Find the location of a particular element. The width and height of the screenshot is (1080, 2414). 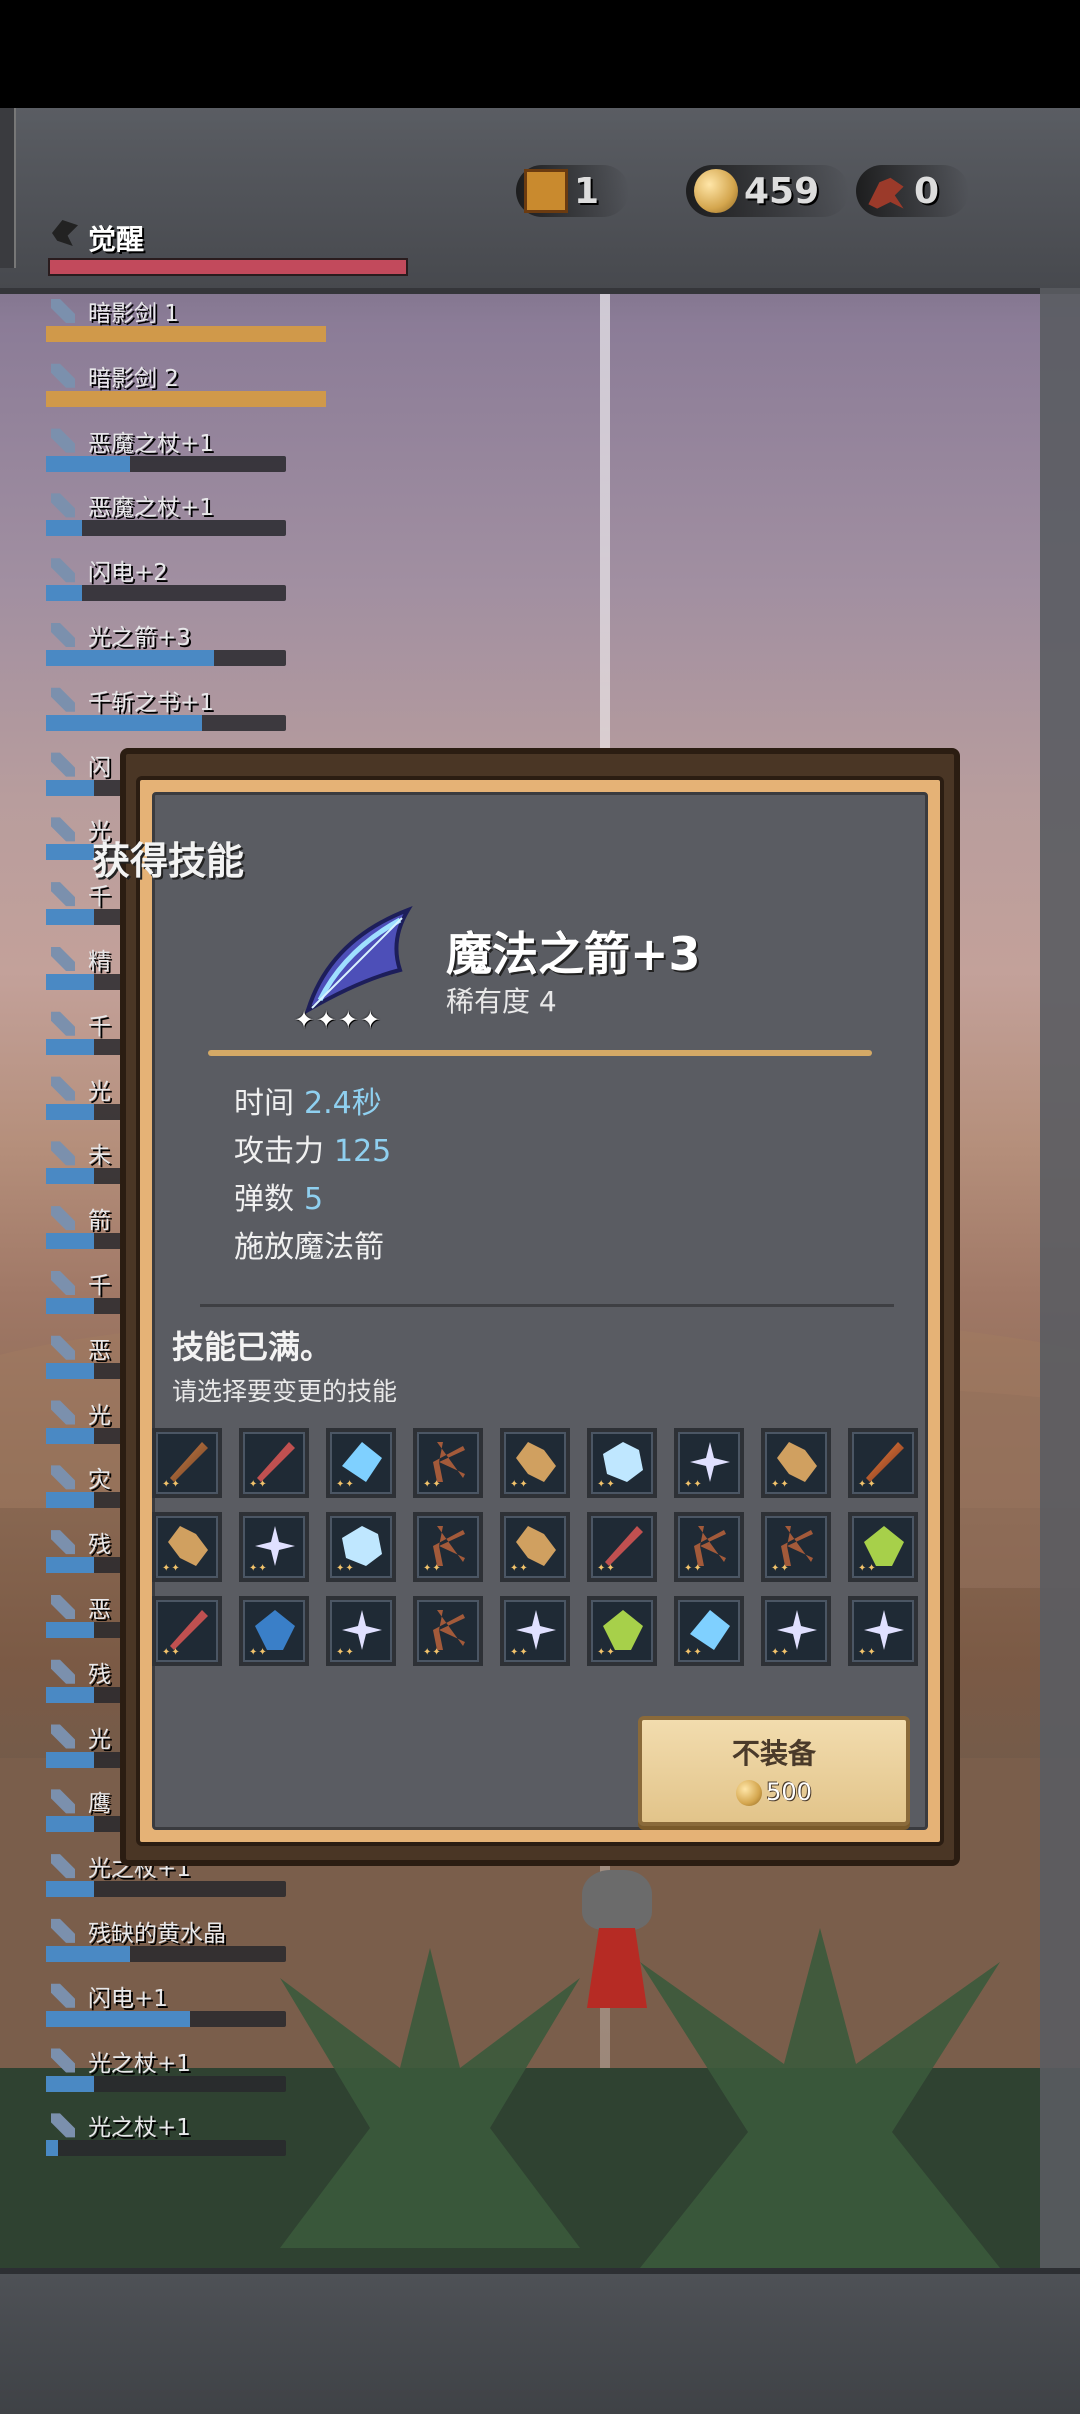

skill-list-item: 光之箭+3 is located at coordinates (204, 646).